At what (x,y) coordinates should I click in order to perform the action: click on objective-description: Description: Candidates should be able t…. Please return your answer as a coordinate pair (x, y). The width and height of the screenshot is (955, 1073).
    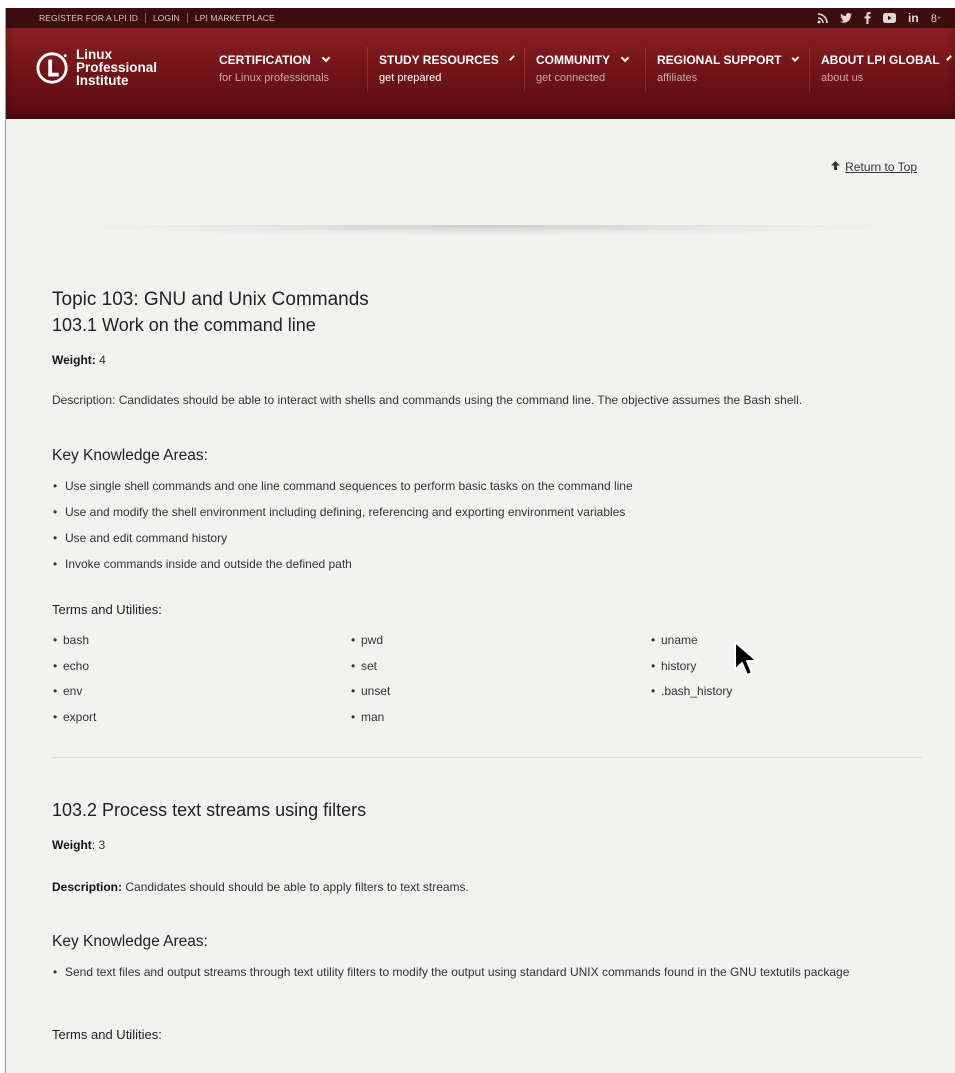
    Looking at the image, I should click on (427, 400).